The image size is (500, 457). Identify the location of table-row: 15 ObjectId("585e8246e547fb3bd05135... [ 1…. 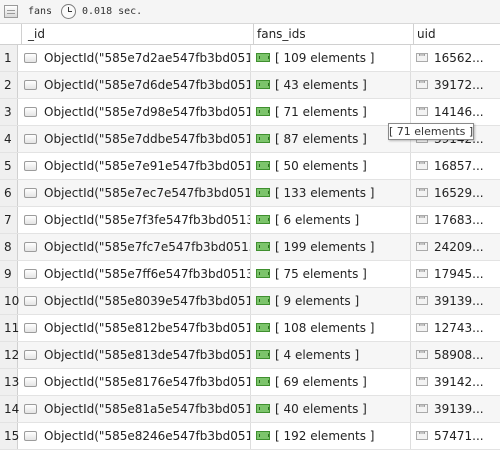
(250, 436).